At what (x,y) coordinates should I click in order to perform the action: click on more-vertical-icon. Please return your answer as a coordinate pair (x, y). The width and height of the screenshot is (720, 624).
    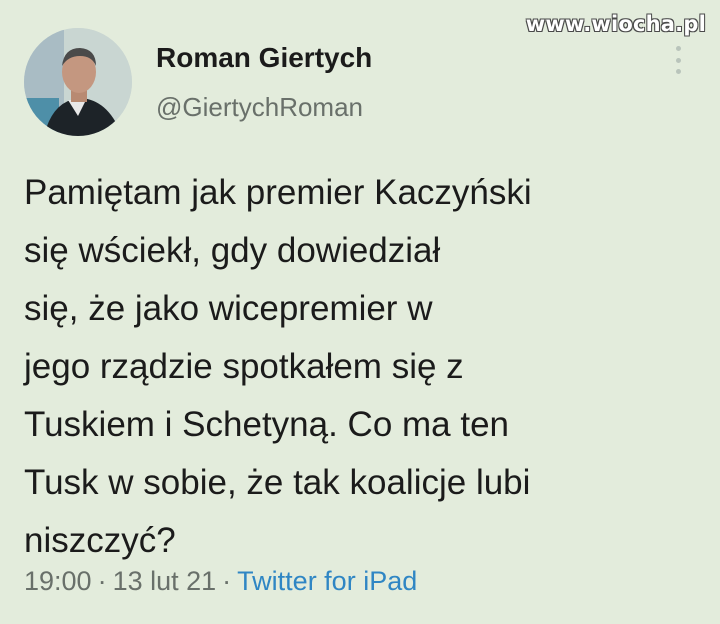
    Looking at the image, I should click on (678, 60).